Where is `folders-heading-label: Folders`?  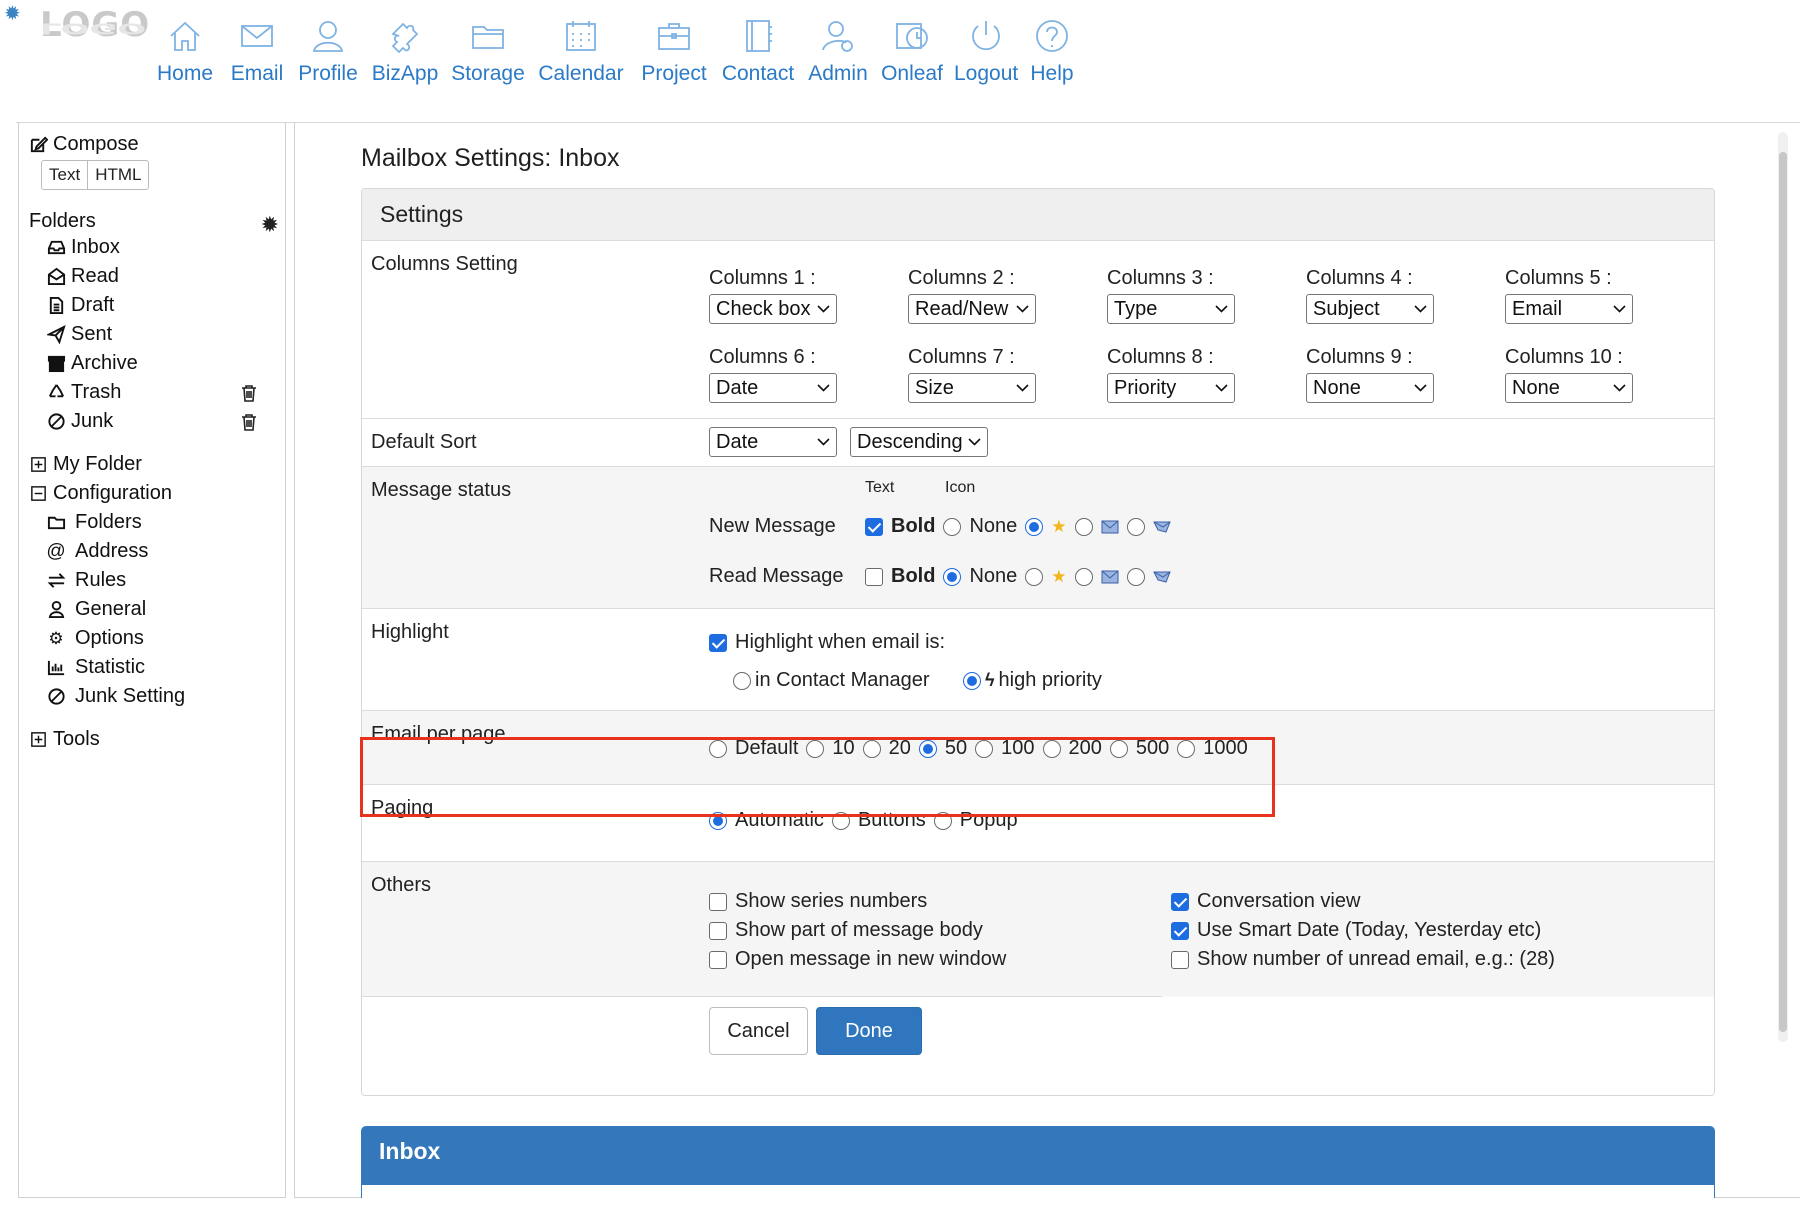
folders-heading-label: Folders is located at coordinates (62, 221).